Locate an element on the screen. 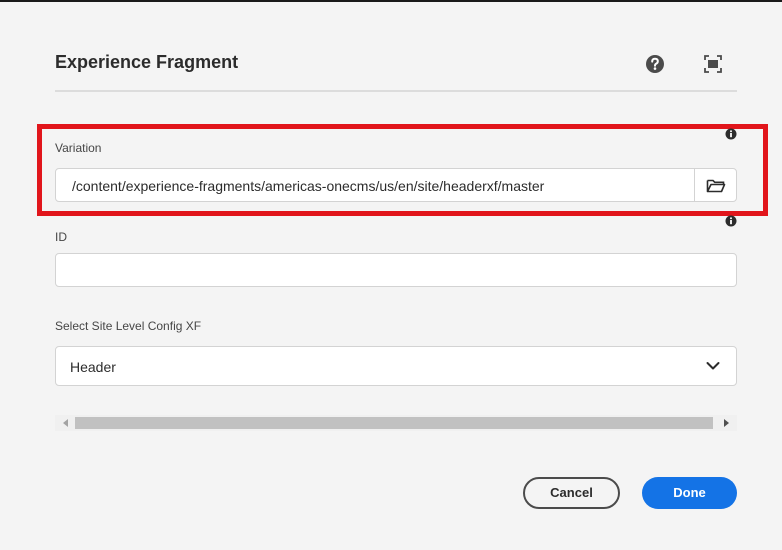  site-config-select: Header is located at coordinates (396, 366).